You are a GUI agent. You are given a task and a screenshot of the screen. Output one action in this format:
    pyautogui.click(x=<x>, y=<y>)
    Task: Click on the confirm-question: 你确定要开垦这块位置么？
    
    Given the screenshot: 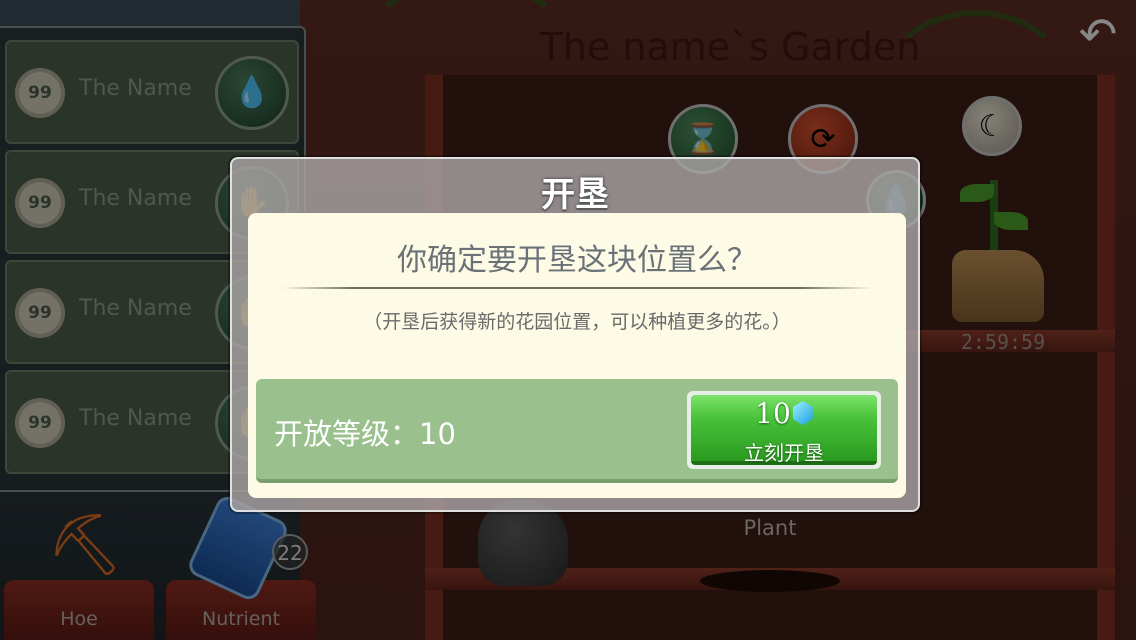 What is the action you would take?
    pyautogui.click(x=577, y=260)
    